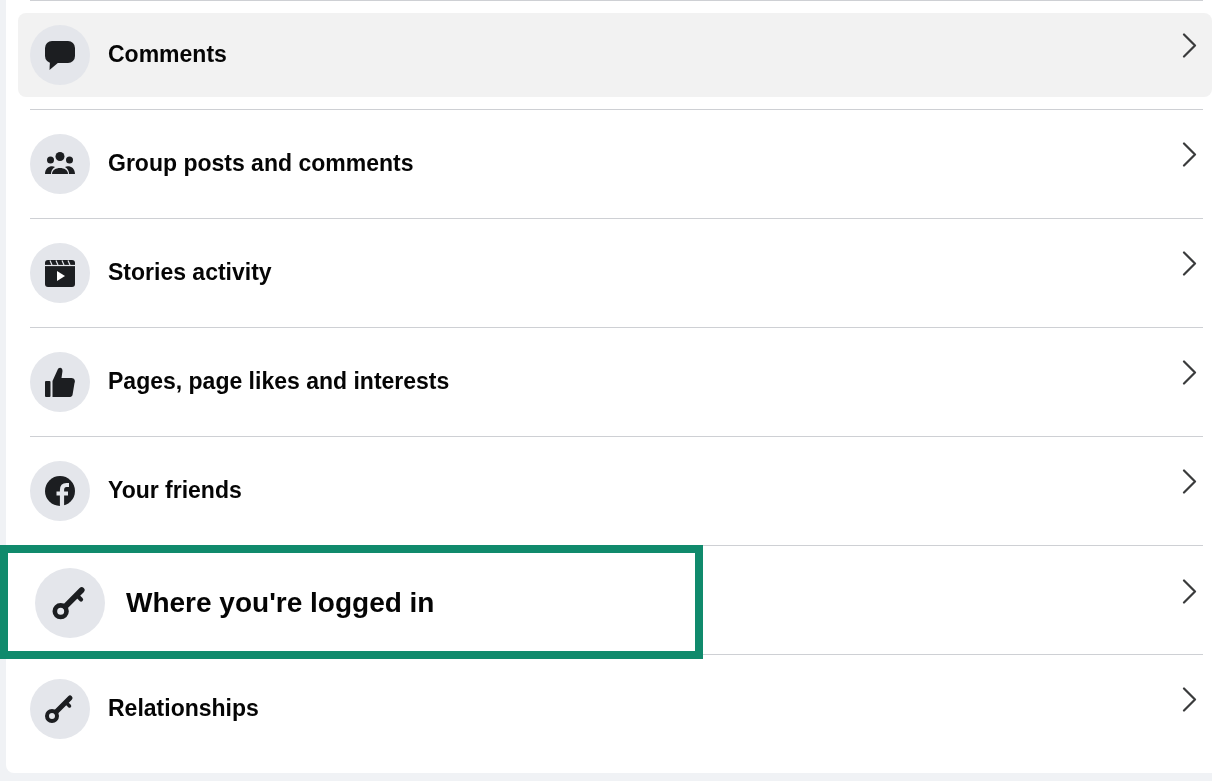 The height and width of the screenshot is (781, 1212). What do you see at coordinates (615, 273) in the screenshot?
I see `settings-list-item: Stories activity` at bounding box center [615, 273].